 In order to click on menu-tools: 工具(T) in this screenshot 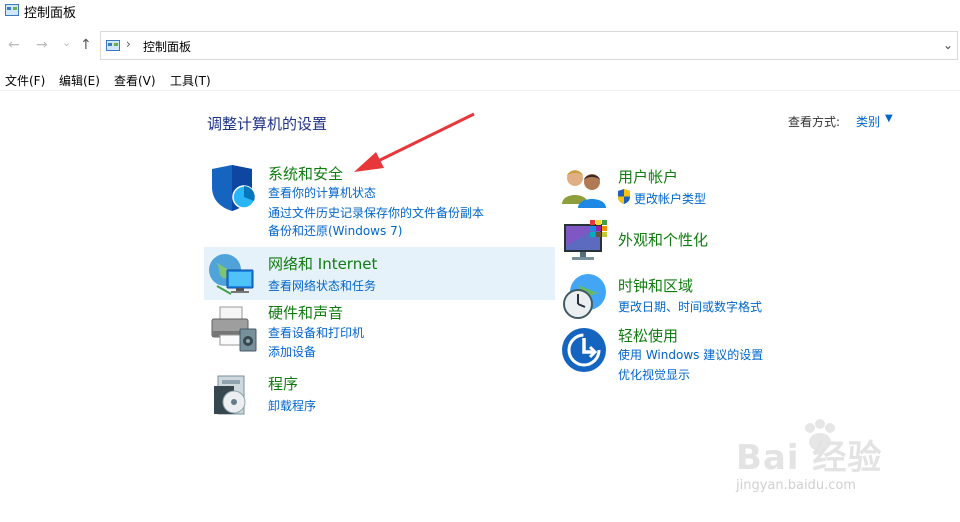, I will do `click(190, 80)`.